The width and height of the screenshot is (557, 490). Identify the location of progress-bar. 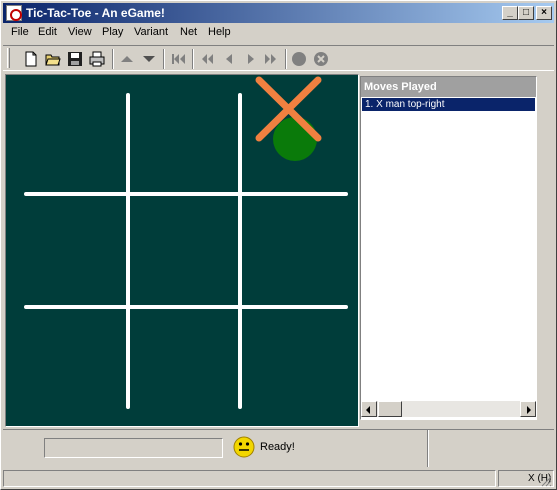
(133, 448).